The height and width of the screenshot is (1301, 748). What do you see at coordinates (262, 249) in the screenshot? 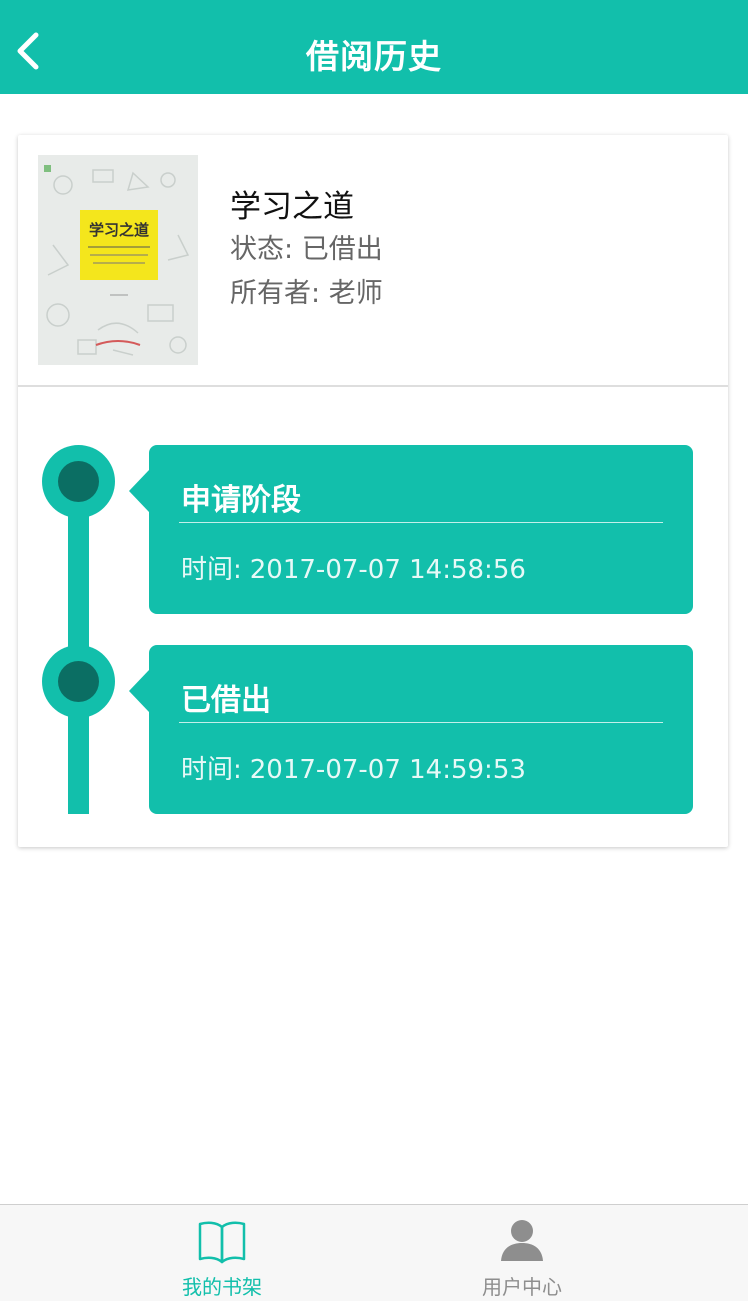
I see `status-label: 状态:` at bounding box center [262, 249].